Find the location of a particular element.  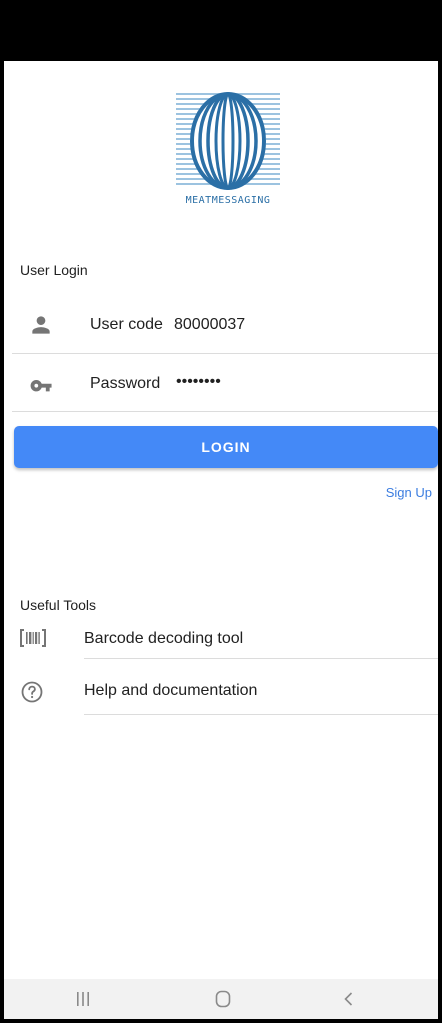

recent-apps-icon is located at coordinates (83, 999).